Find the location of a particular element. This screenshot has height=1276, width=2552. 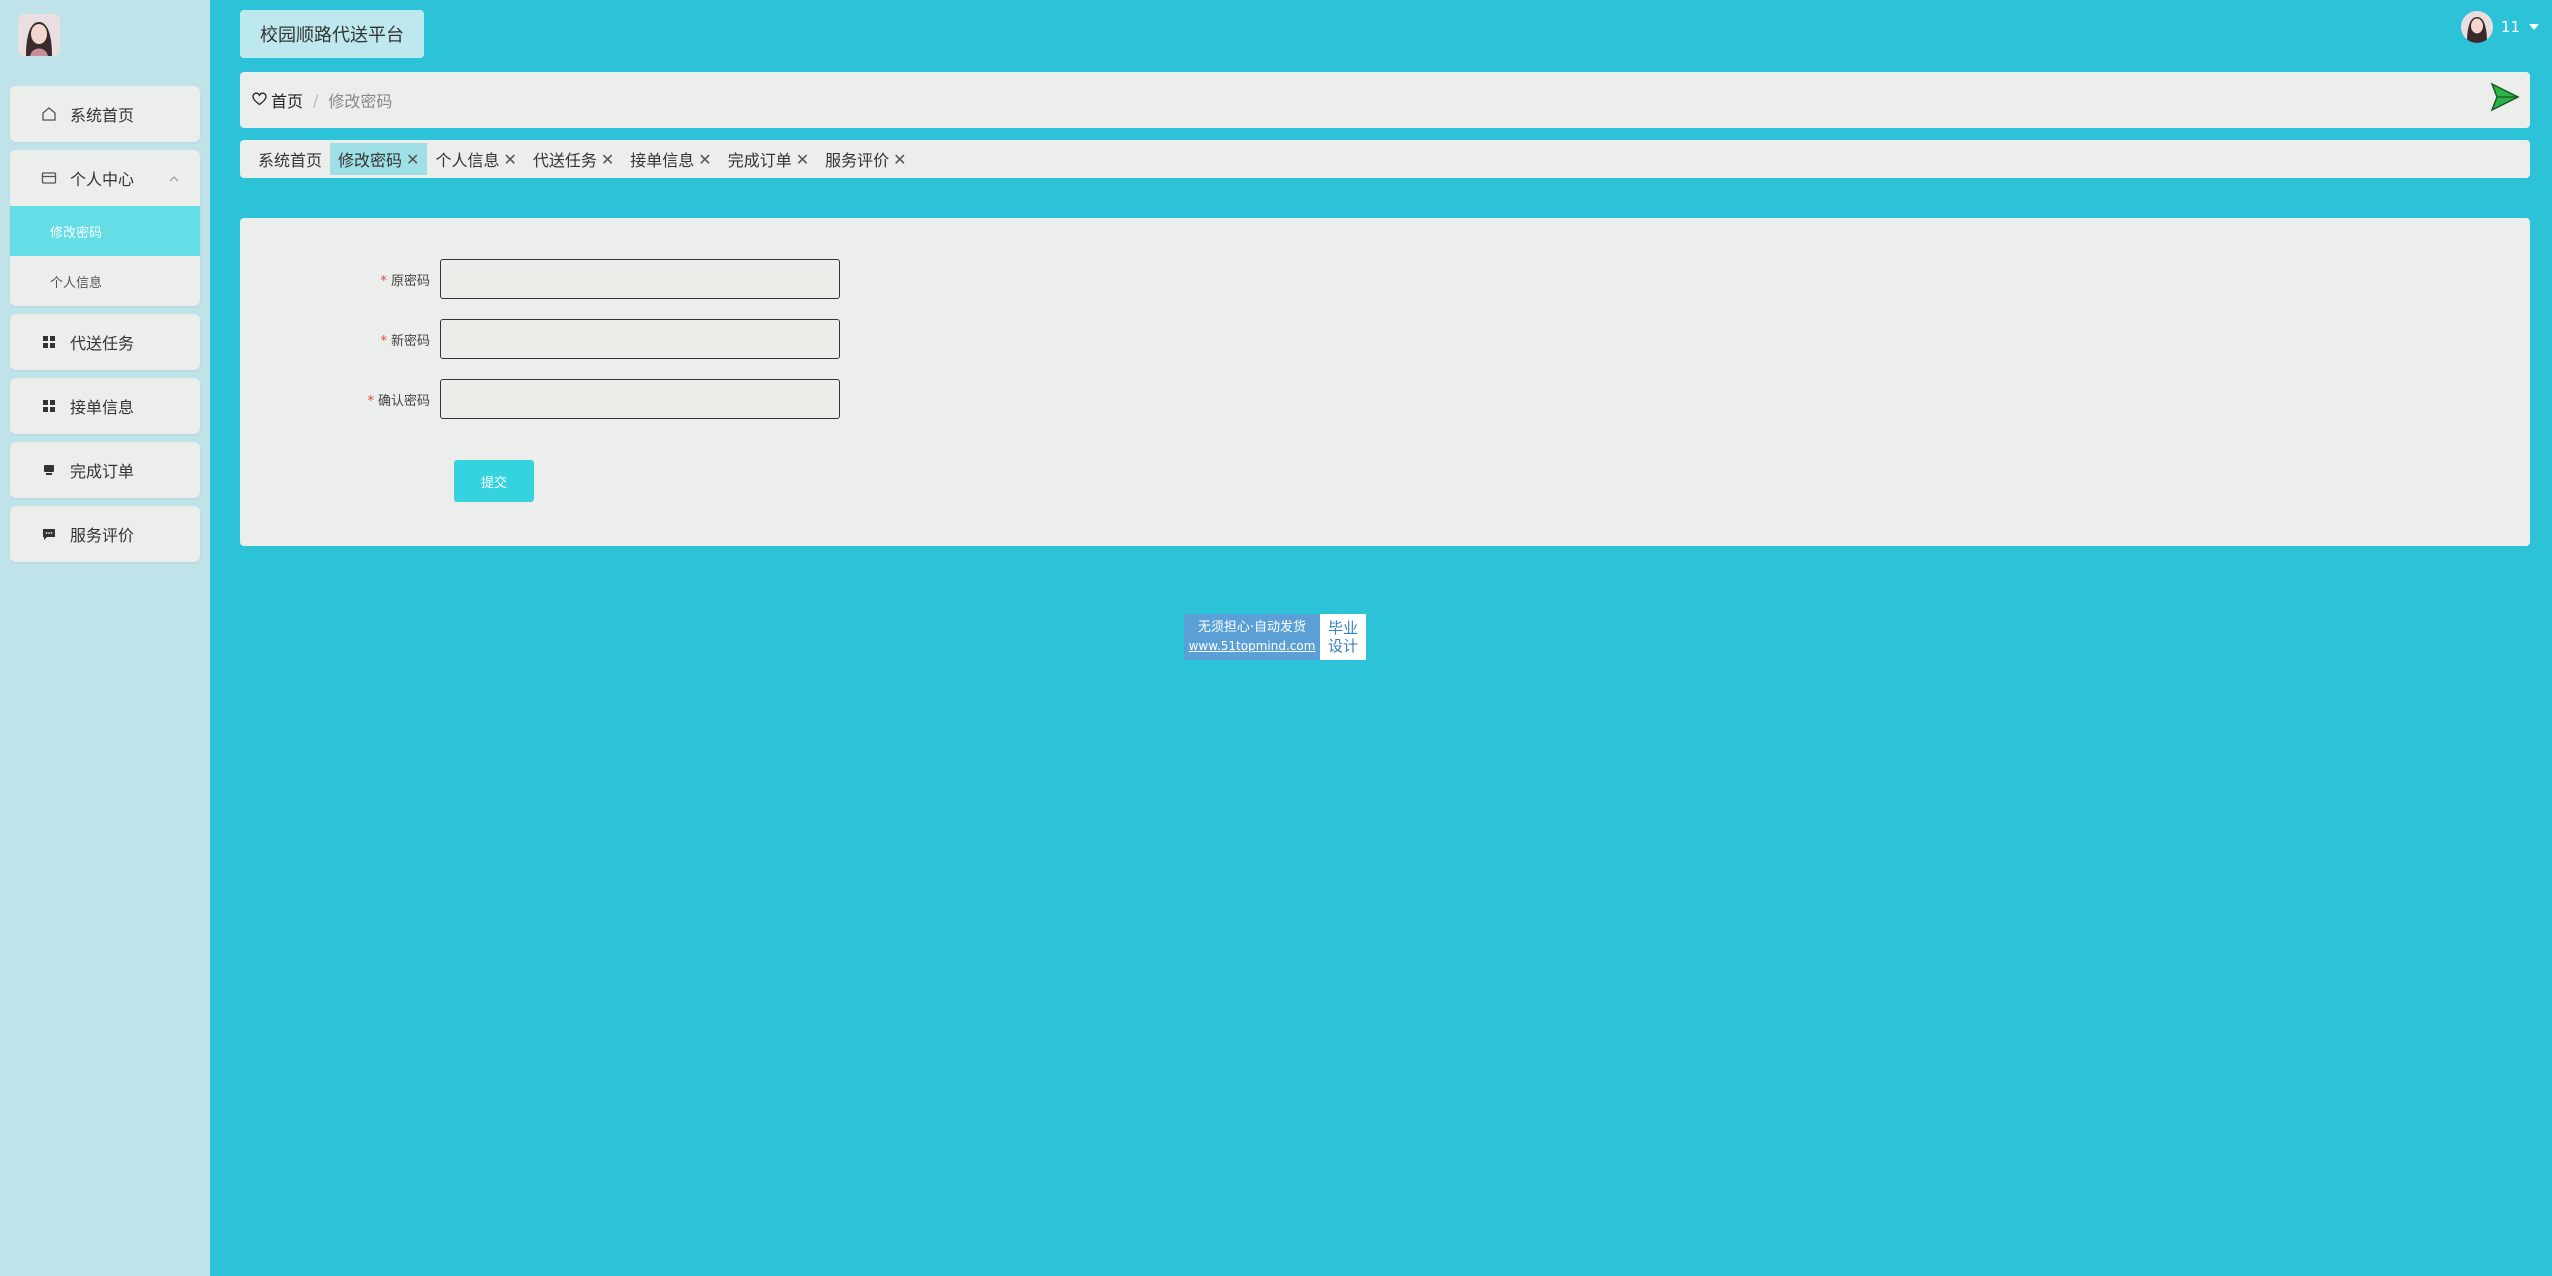

sidebar: 系统首页 个人中心 修改密码 个人信息 代送任务 接单信息 完成订单 服务评价 is located at coordinates (105, 638).